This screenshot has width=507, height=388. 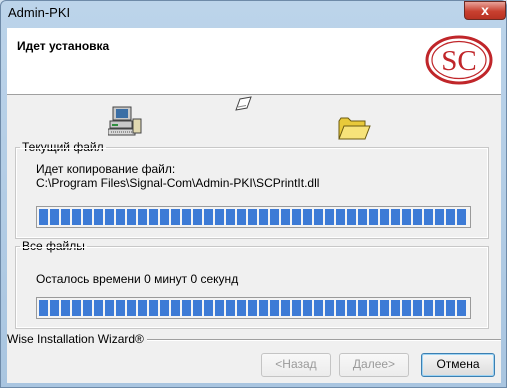 I want to click on back-button: <Назад, so click(x=296, y=365).